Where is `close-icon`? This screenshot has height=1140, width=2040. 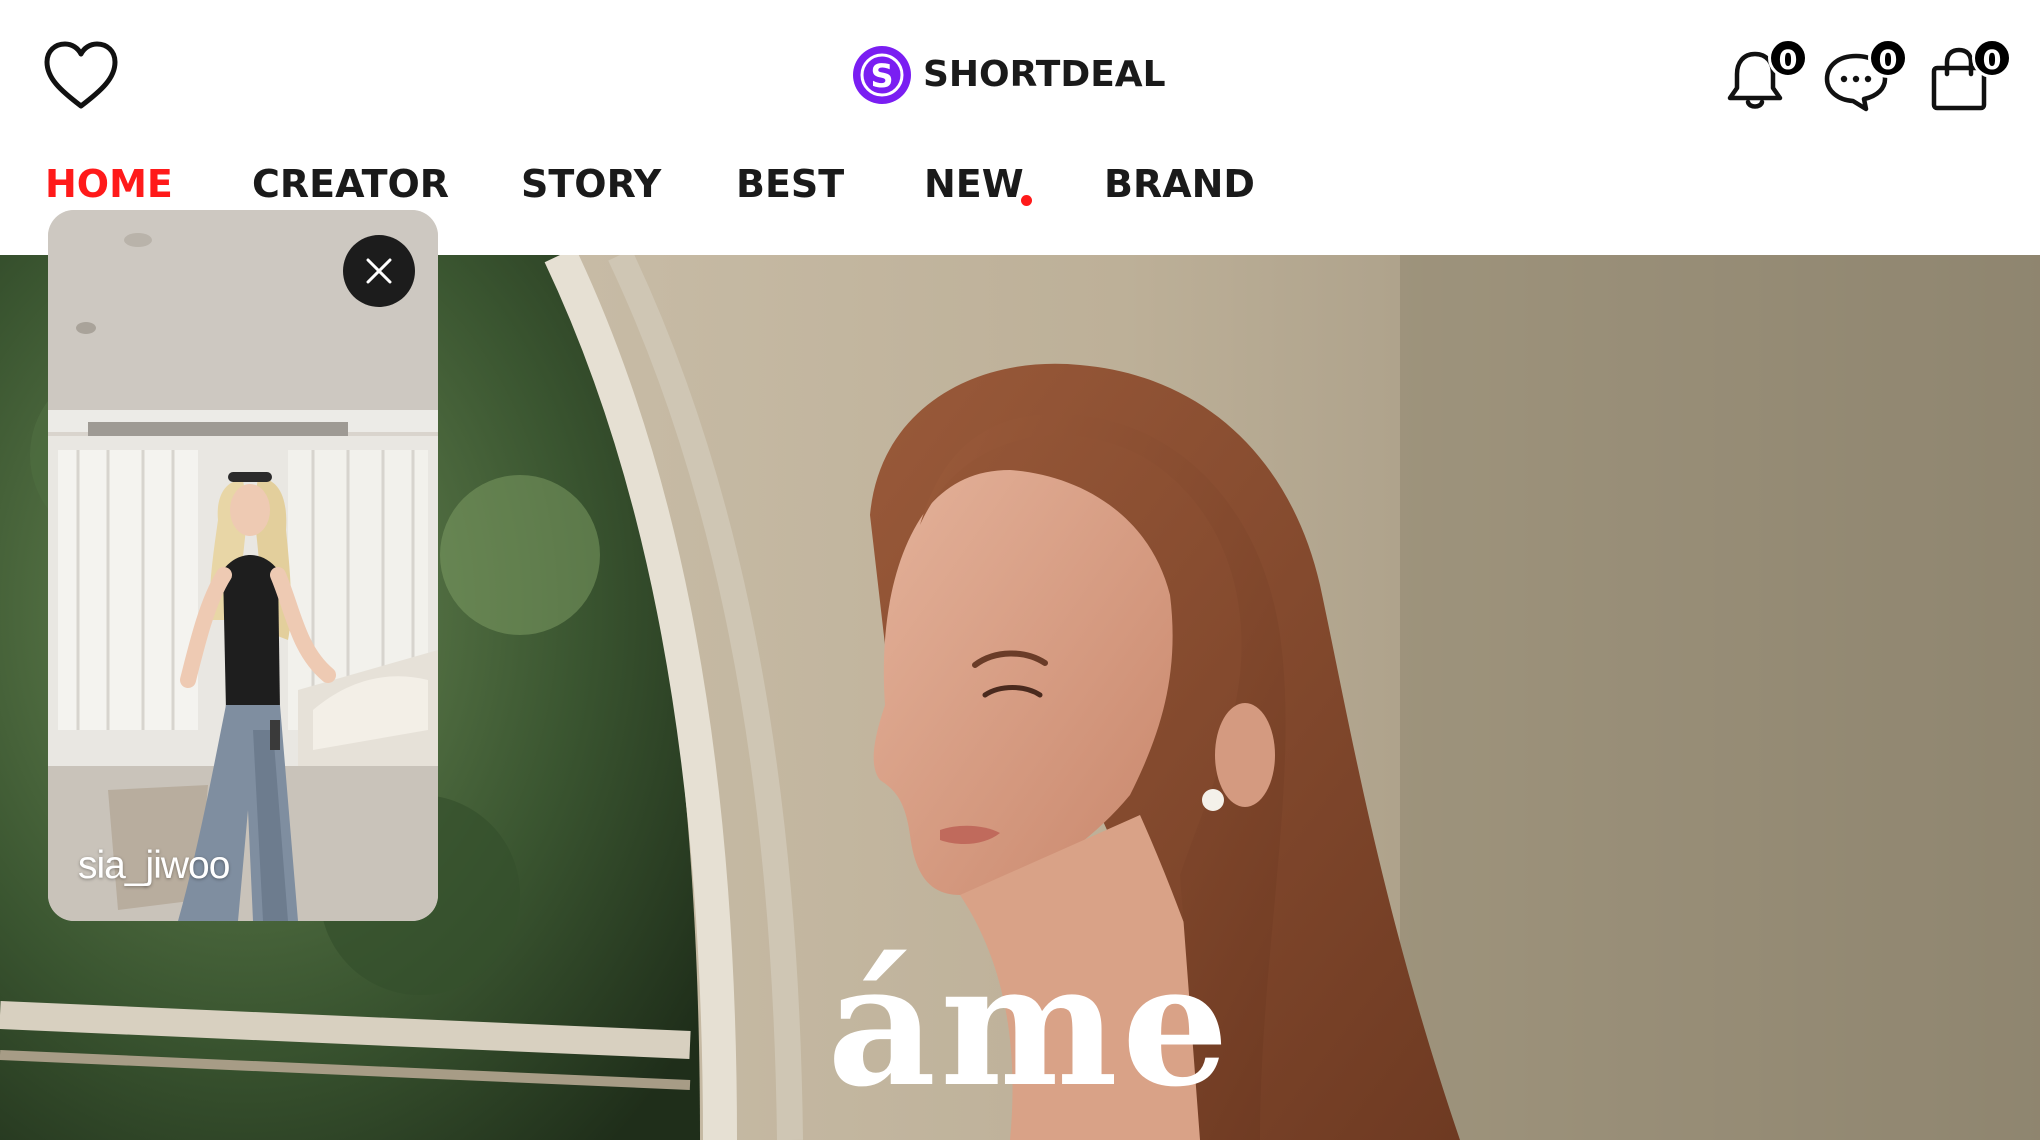
close-icon is located at coordinates (379, 271).